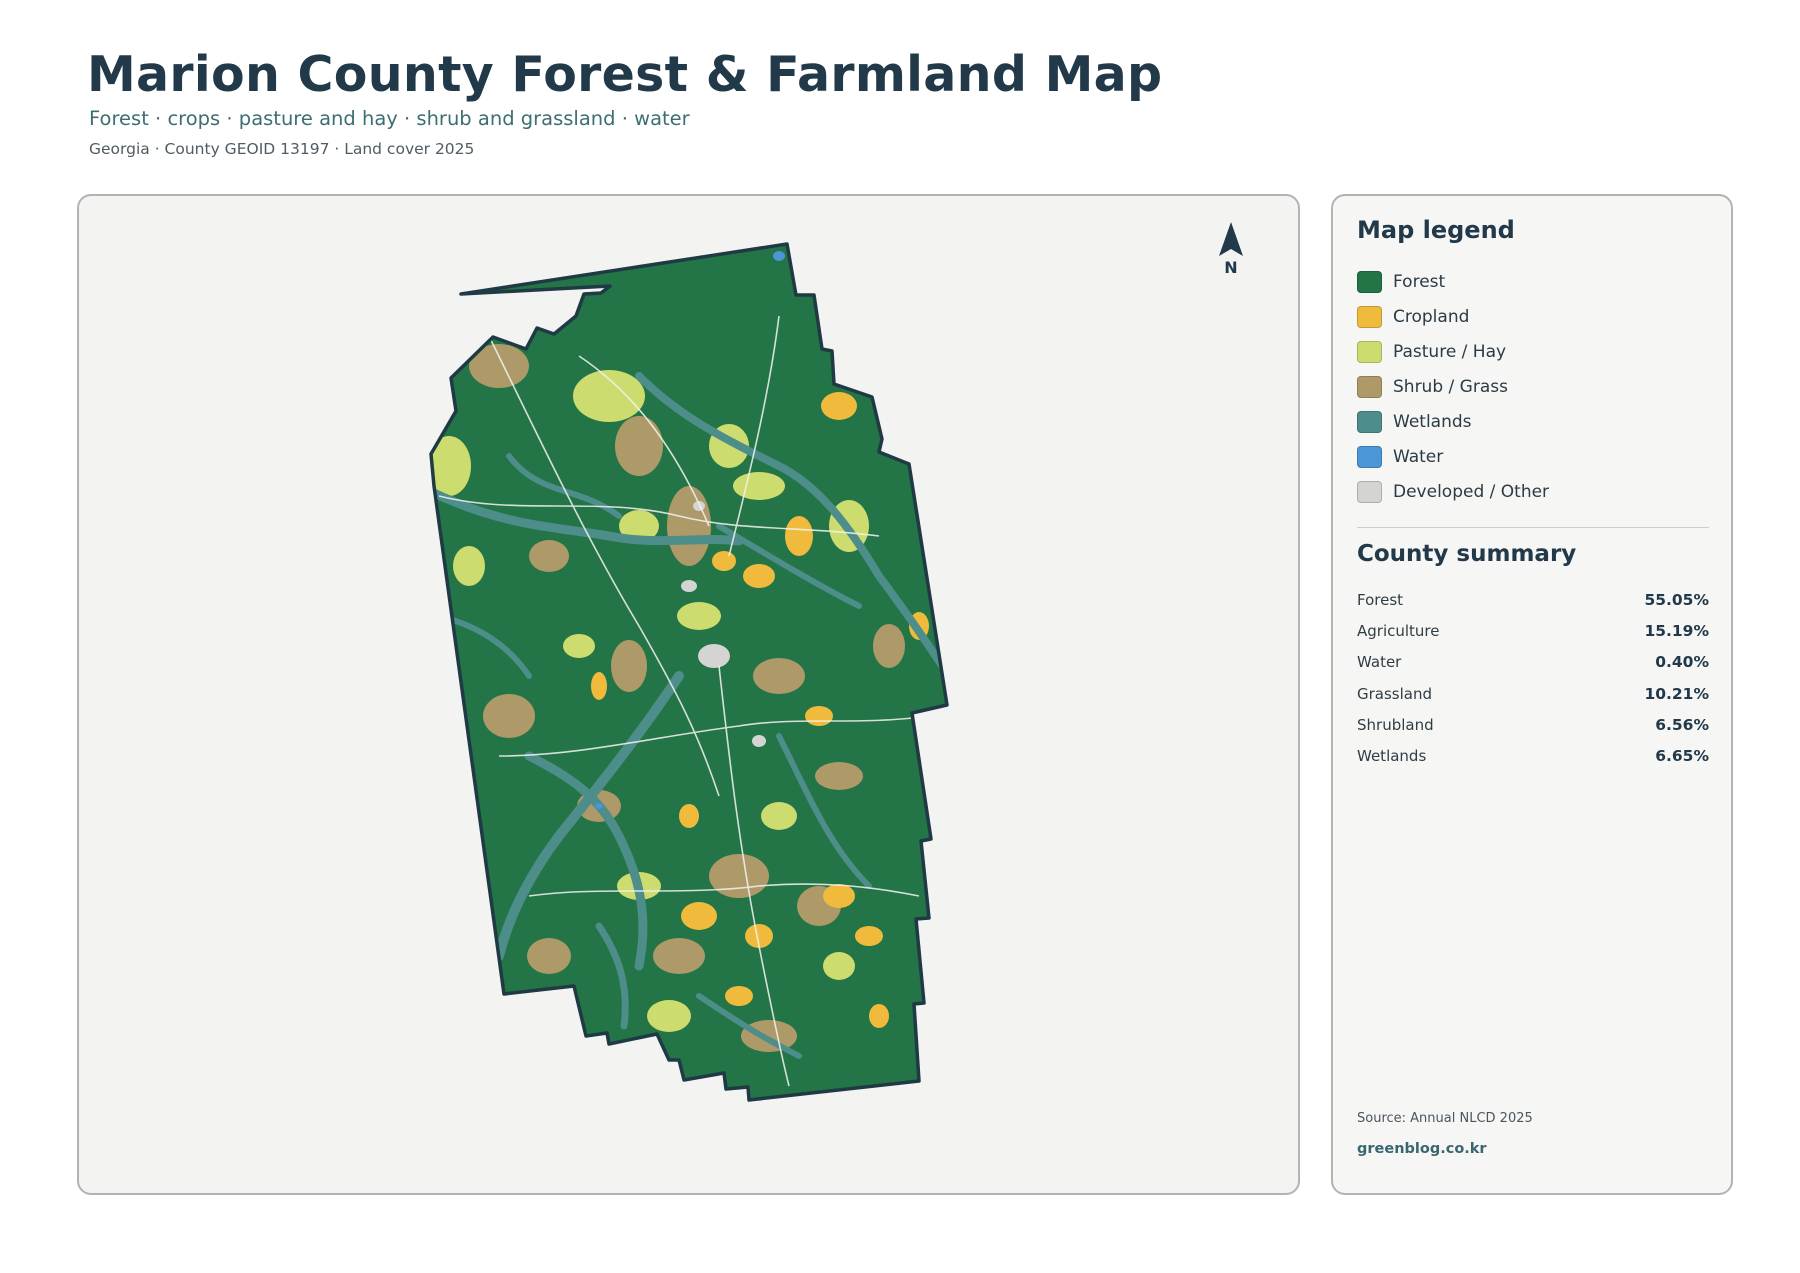 The image size is (1800, 1273). I want to click on legend-label: Shrub / Grass, so click(1450, 386).